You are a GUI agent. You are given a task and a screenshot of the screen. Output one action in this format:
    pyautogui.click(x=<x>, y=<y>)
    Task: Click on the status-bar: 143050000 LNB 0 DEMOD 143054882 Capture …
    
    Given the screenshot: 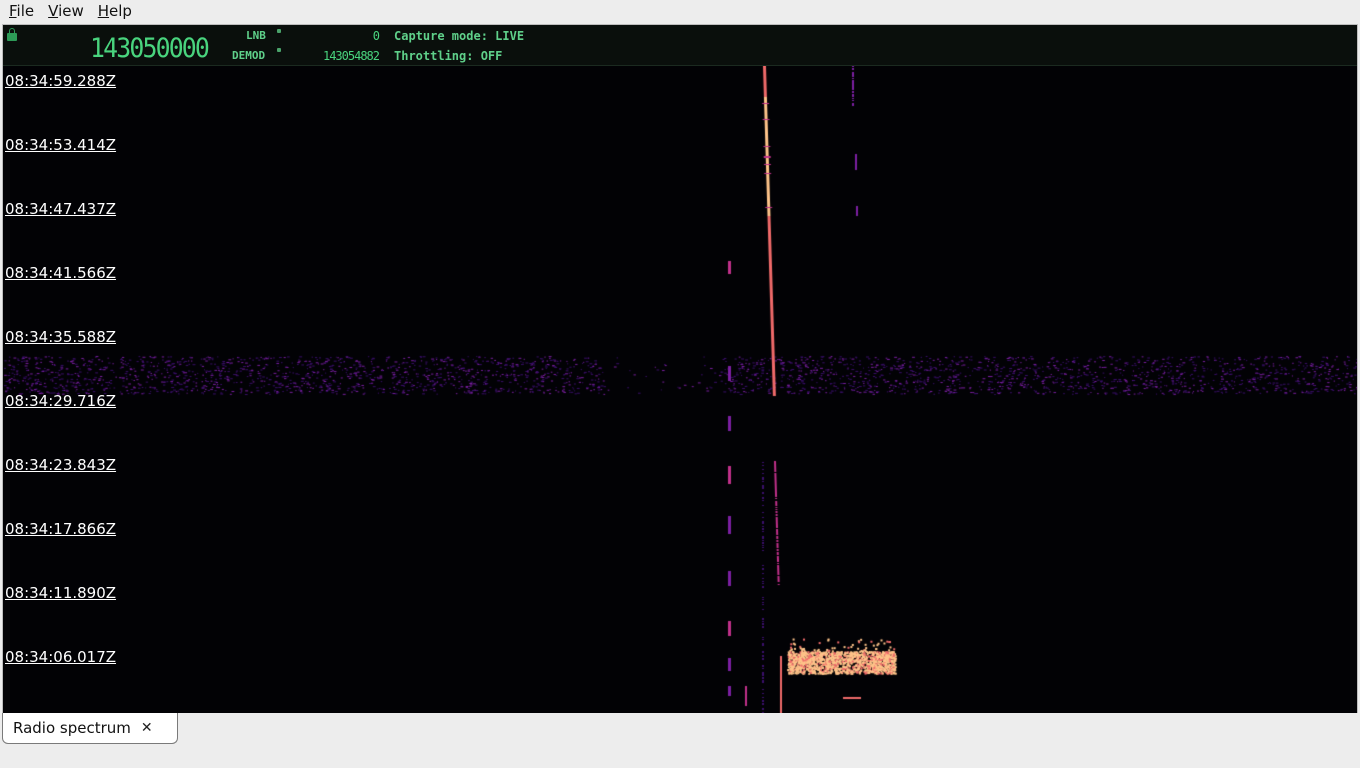 What is the action you would take?
    pyautogui.click(x=680, y=45)
    